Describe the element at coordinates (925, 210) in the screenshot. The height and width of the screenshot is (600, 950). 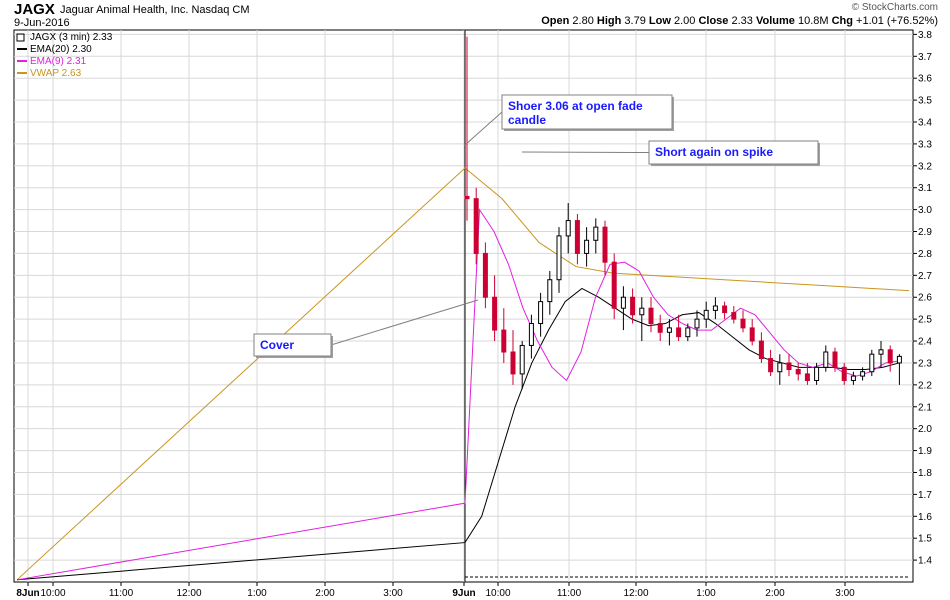
I see `y-tick-label: 3.0` at that location.